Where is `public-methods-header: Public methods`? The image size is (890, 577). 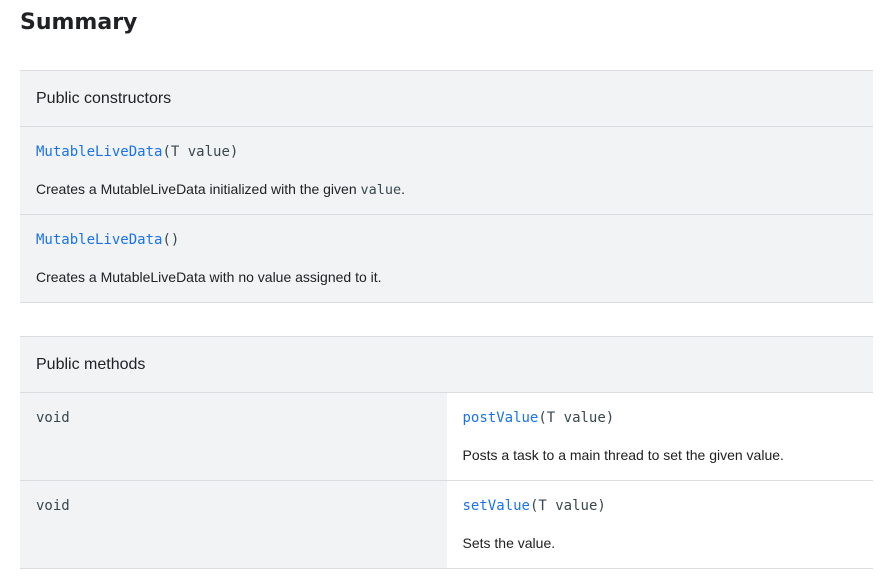
public-methods-header: Public methods is located at coordinates (446, 364).